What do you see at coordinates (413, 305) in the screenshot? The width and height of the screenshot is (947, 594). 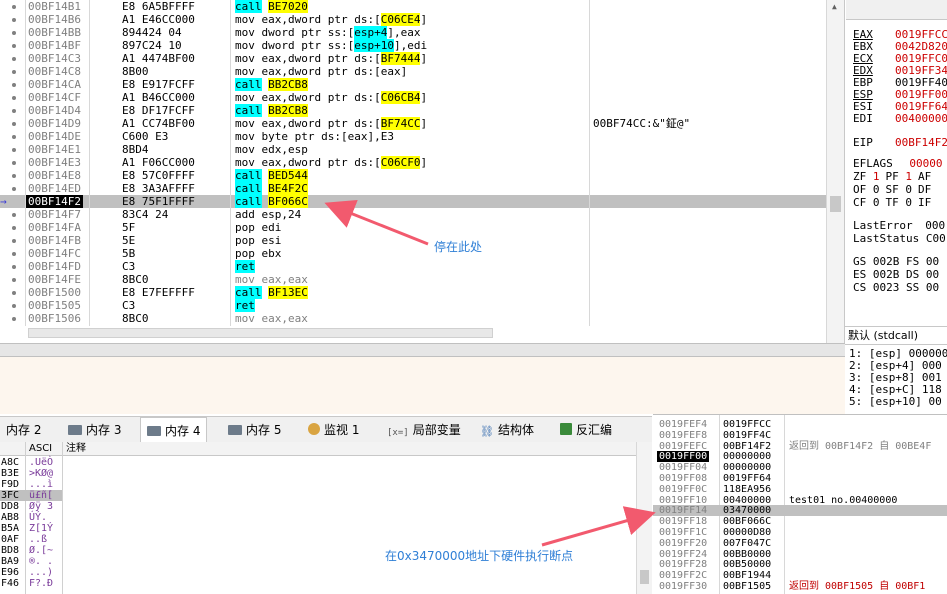 I see `disasm-row: 00BF1505 C3 ret` at bounding box center [413, 305].